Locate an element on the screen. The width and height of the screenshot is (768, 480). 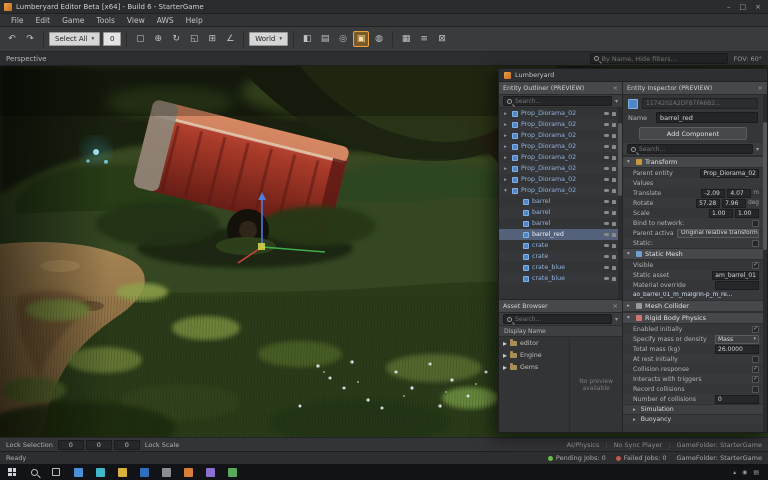
viewport-search-input is located at coordinates (662, 58).